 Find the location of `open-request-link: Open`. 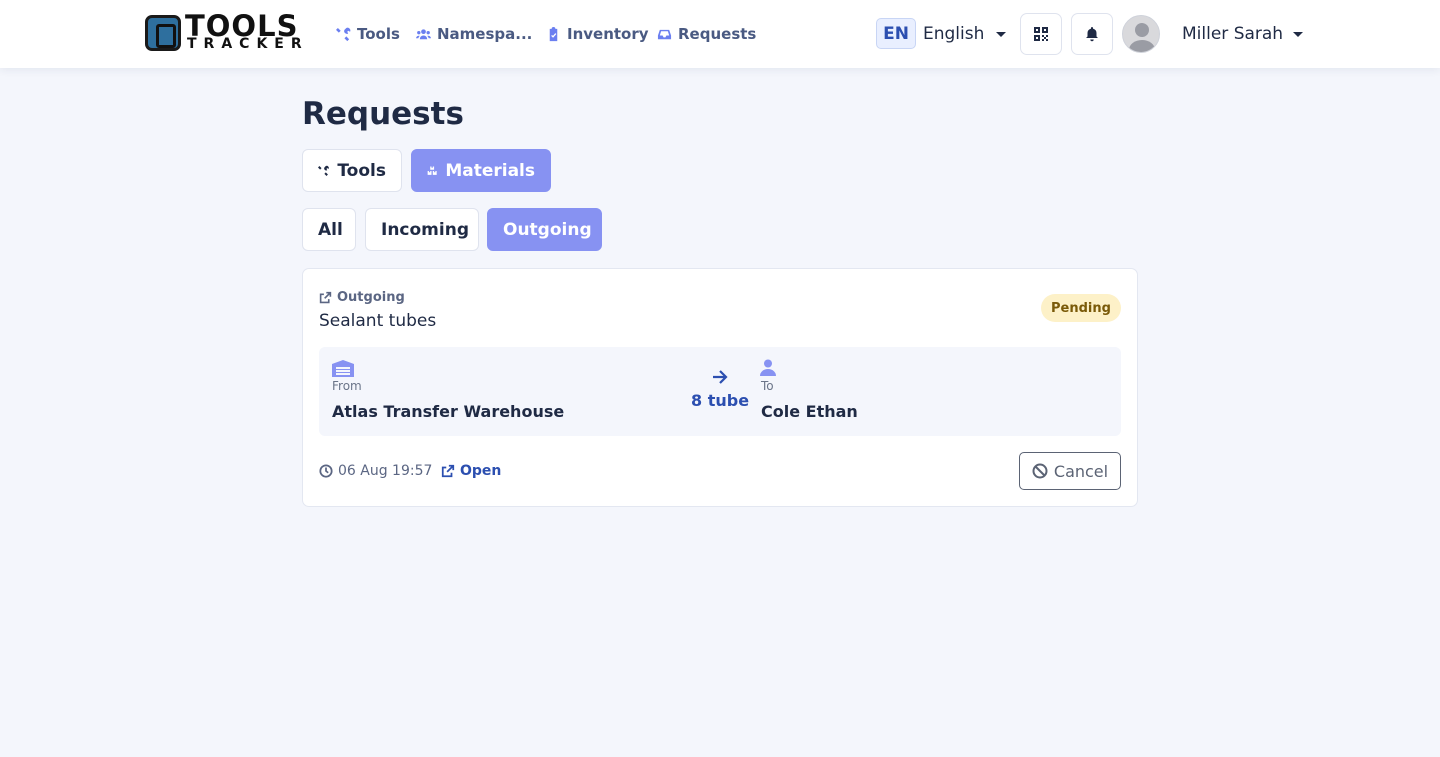

open-request-link: Open is located at coordinates (471, 471).